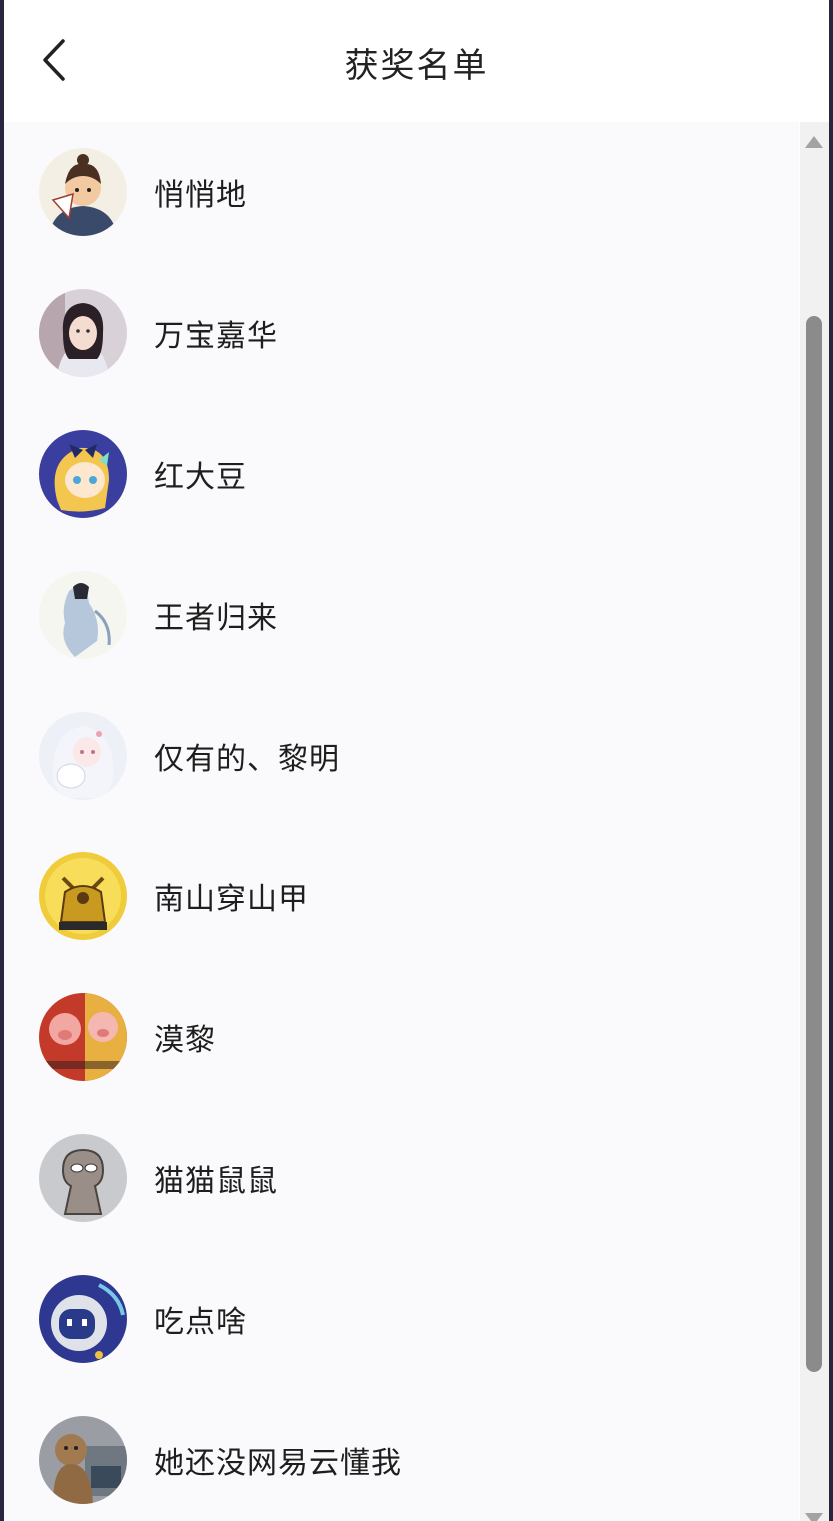 The width and height of the screenshot is (833, 1521). I want to click on page-title: 获奖名单, so click(416, 66).